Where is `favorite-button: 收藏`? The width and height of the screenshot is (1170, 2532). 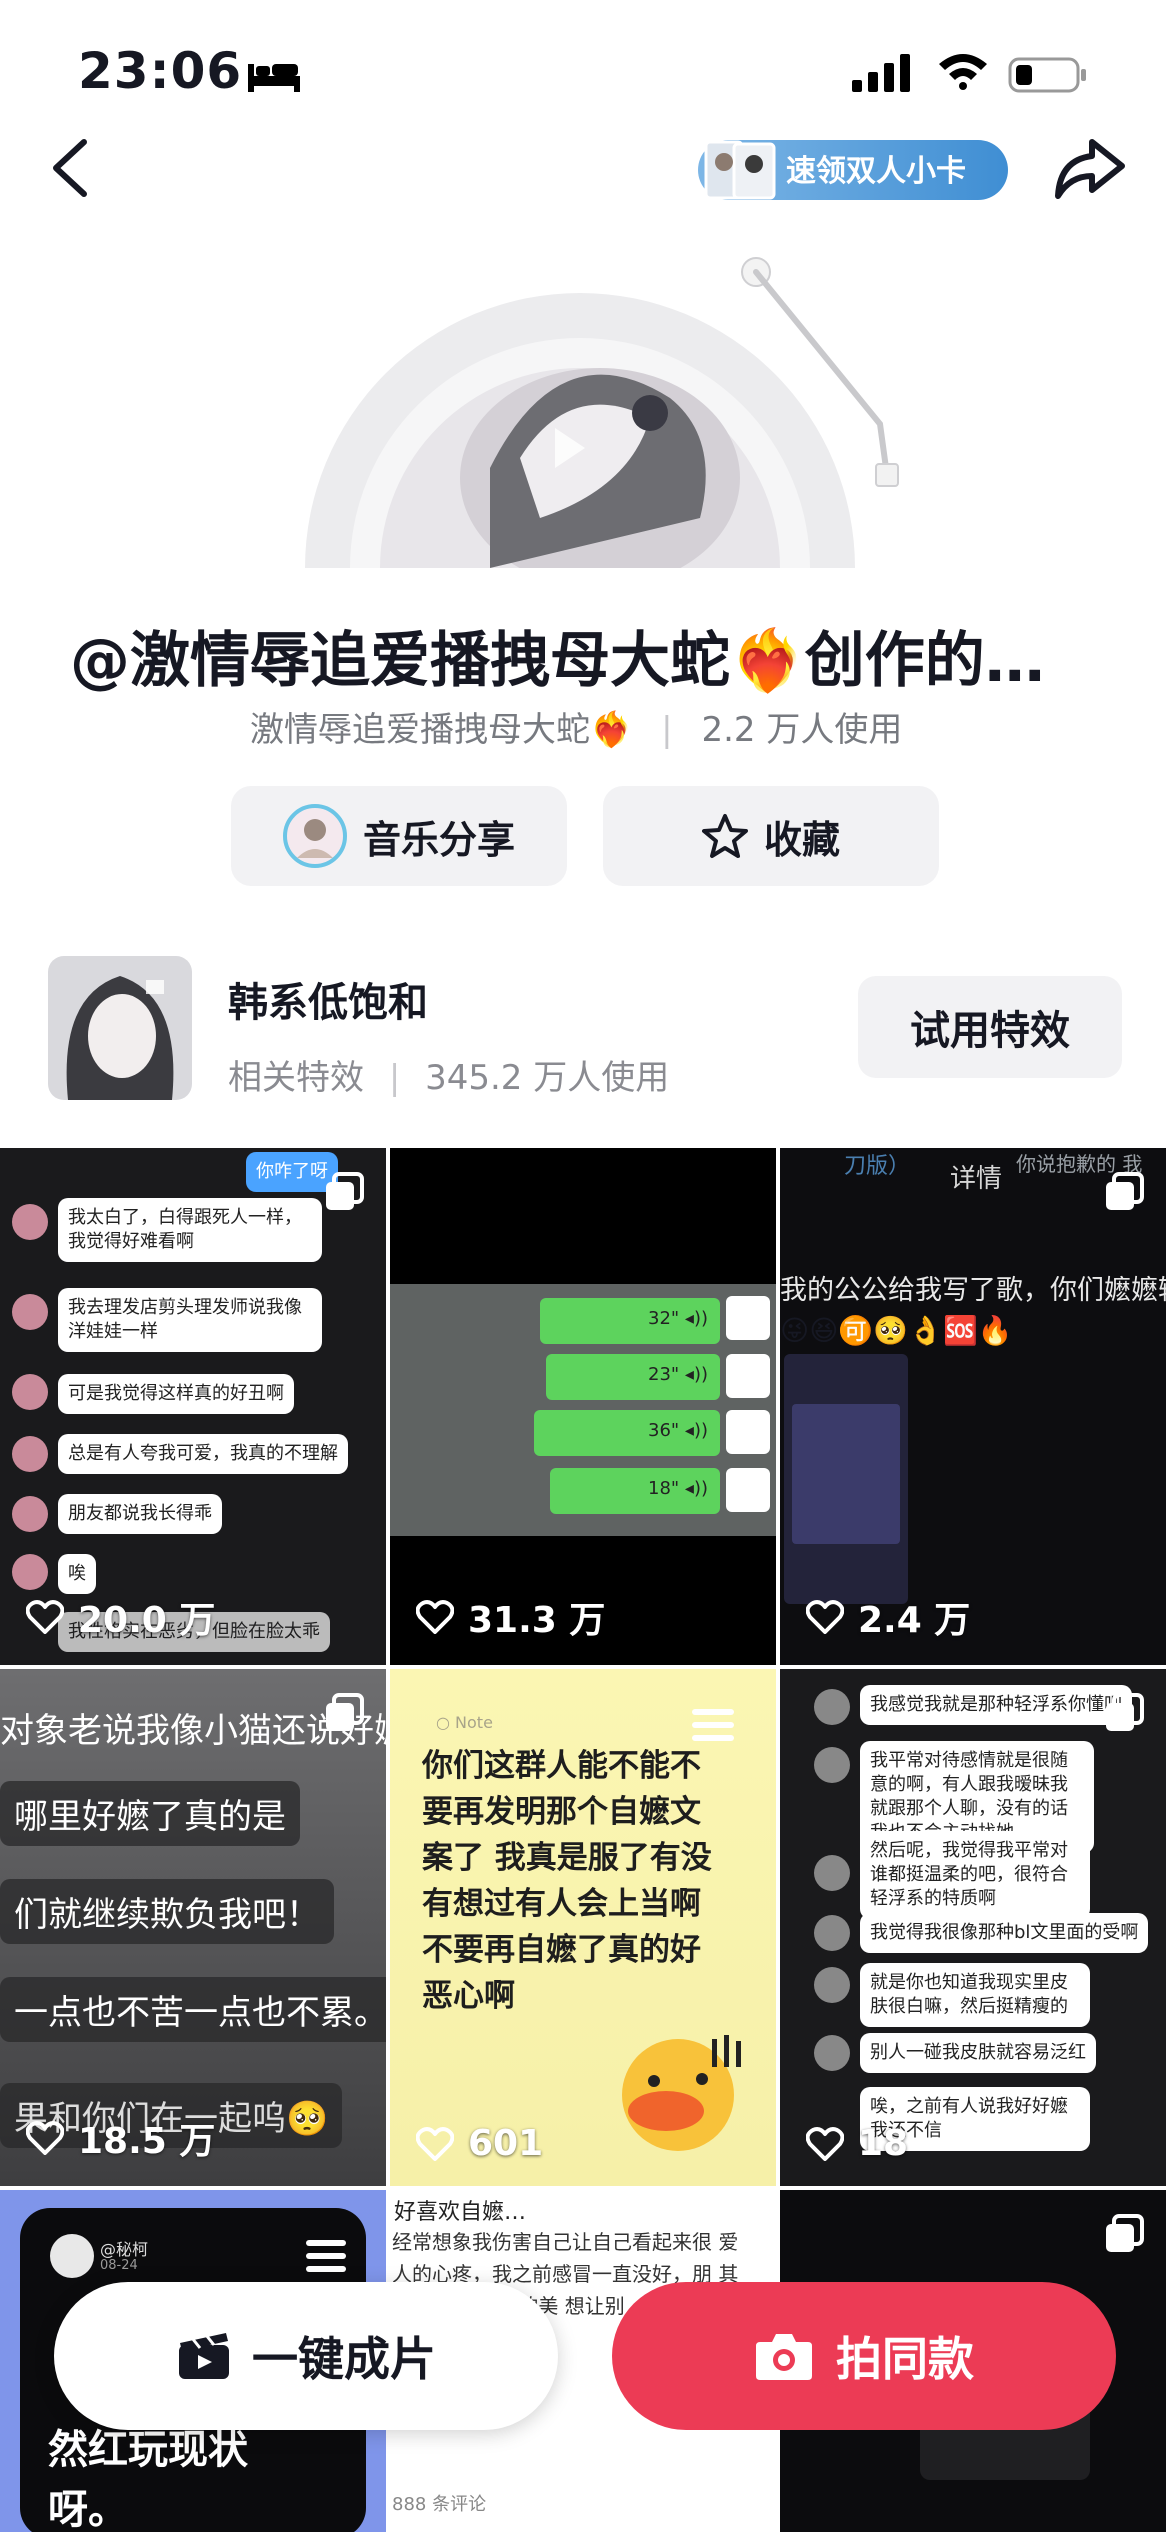 favorite-button: 收藏 is located at coordinates (771, 836).